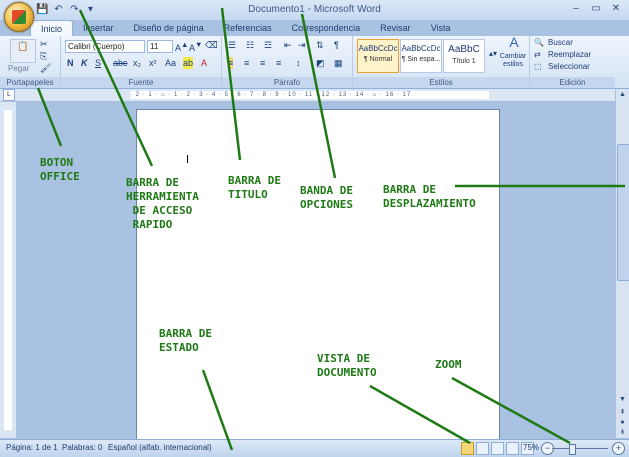 The image size is (629, 457). I want to click on justify-icon: ≡, so click(278, 63).